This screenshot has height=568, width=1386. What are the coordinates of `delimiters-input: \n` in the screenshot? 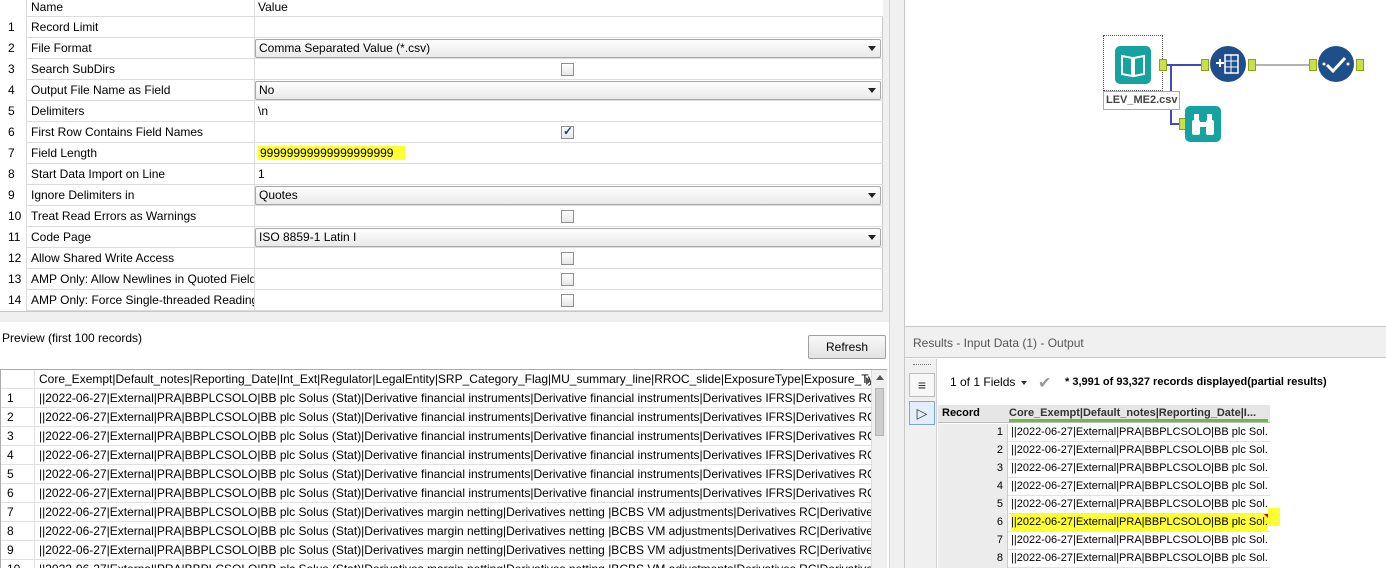 It's located at (569, 111).